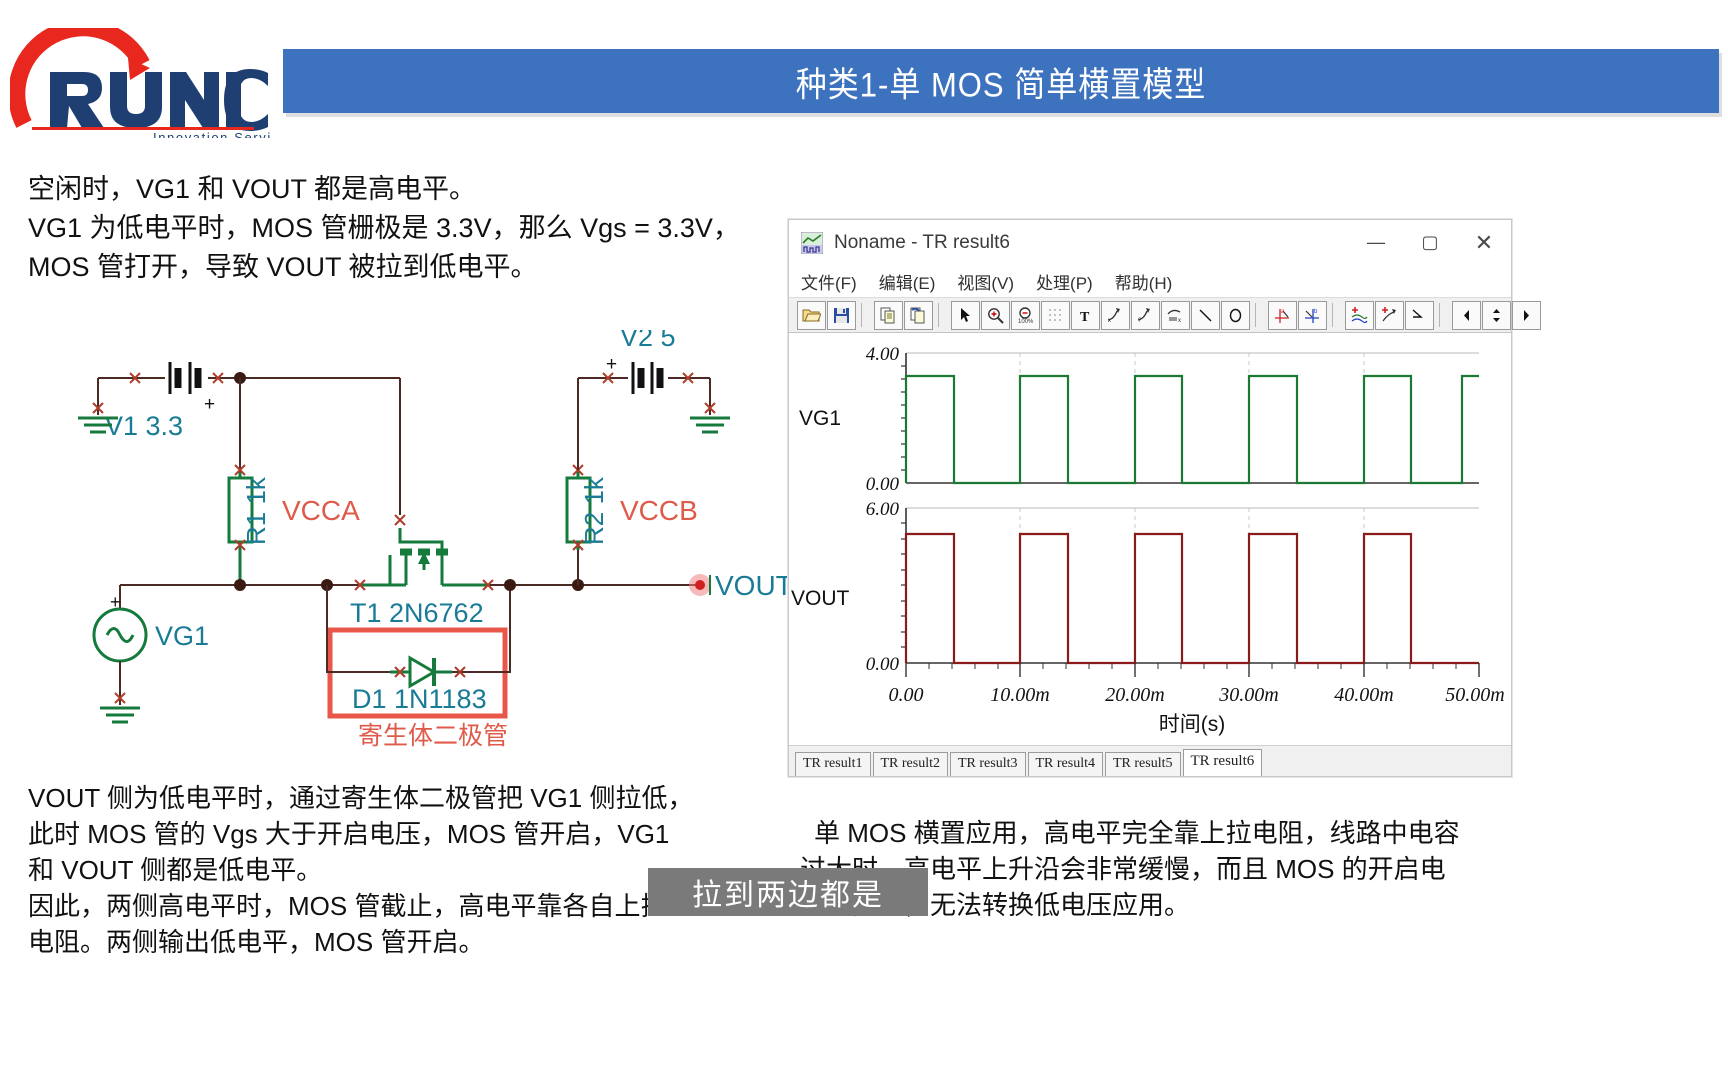 This screenshot has height=1080, width=1728. I want to click on line-icon, so click(1205, 315).